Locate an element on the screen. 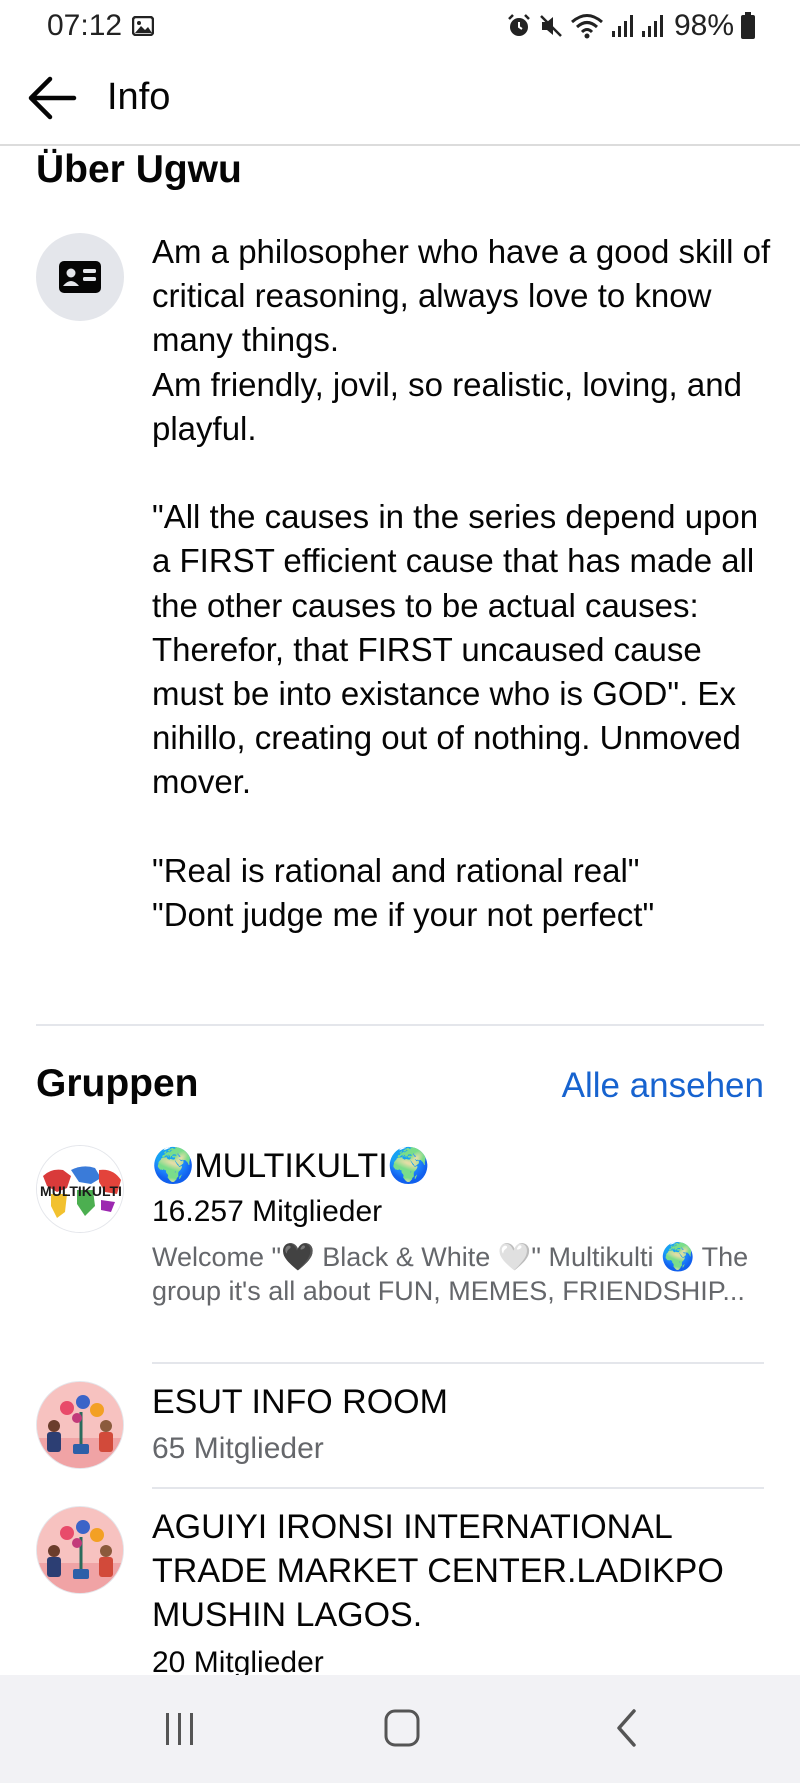 This screenshot has height=1783, width=800. battery-level: 98% is located at coordinates (703, 25).